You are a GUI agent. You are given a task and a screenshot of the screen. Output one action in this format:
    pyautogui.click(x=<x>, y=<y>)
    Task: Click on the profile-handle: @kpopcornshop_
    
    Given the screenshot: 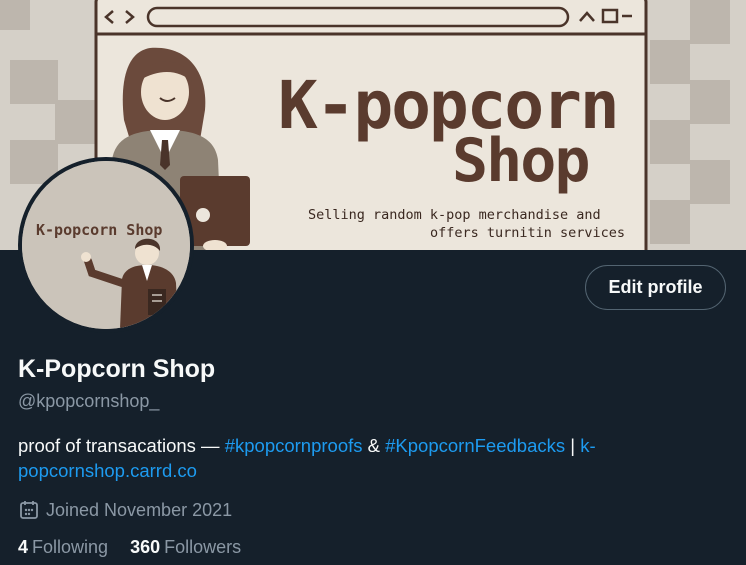 What is the action you would take?
    pyautogui.click(x=89, y=401)
    